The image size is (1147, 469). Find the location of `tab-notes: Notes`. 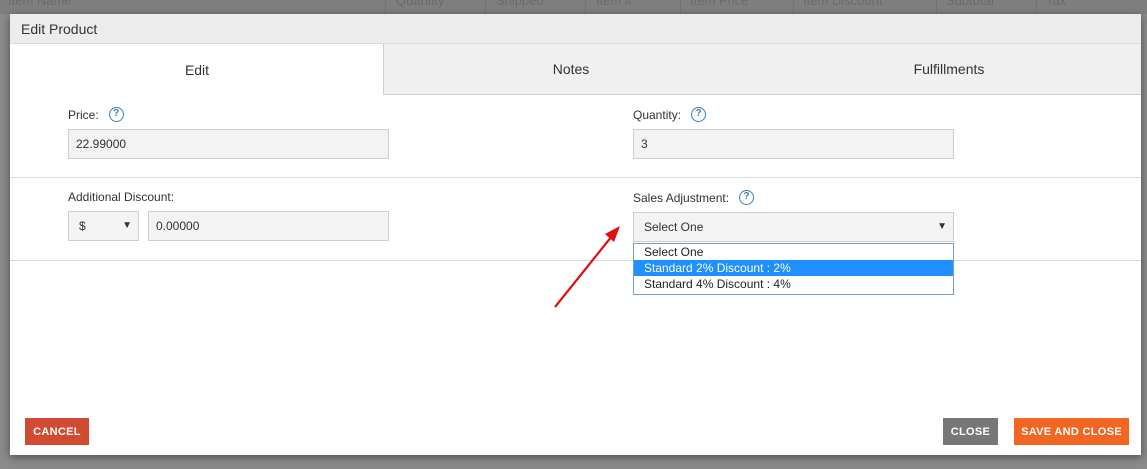

tab-notes: Notes is located at coordinates (570, 69).